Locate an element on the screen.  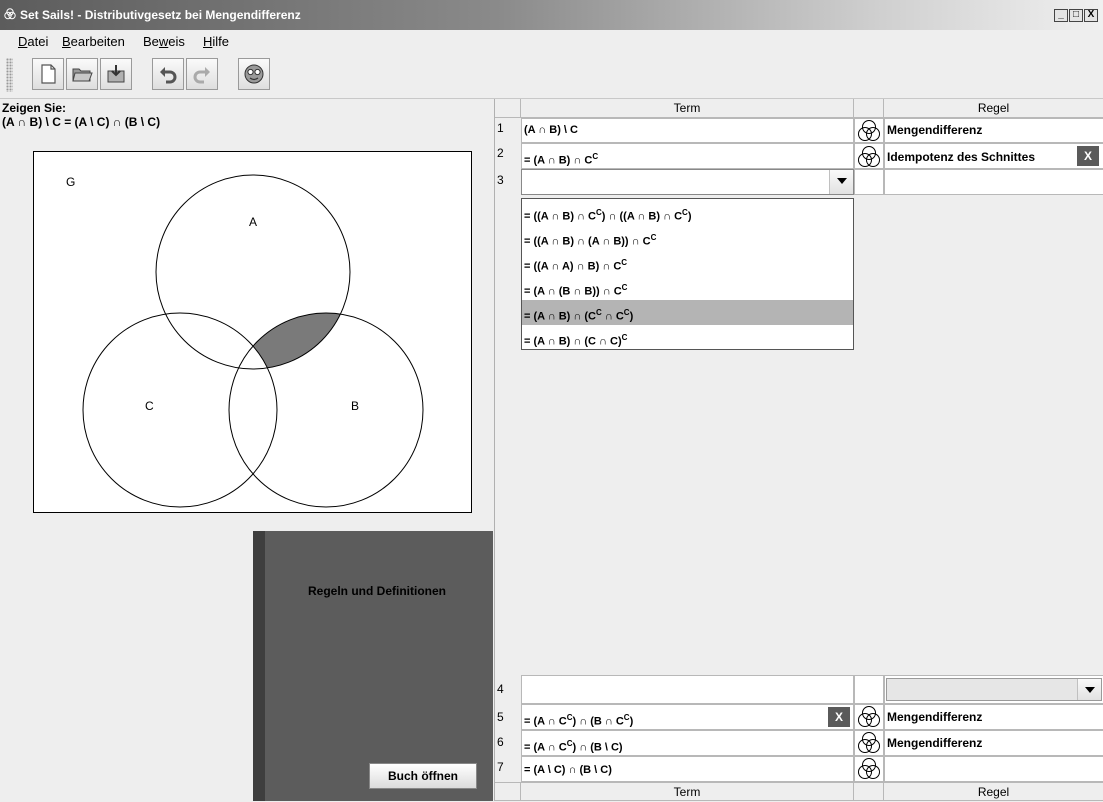
maximize-button: □ is located at coordinates (1076, 15).